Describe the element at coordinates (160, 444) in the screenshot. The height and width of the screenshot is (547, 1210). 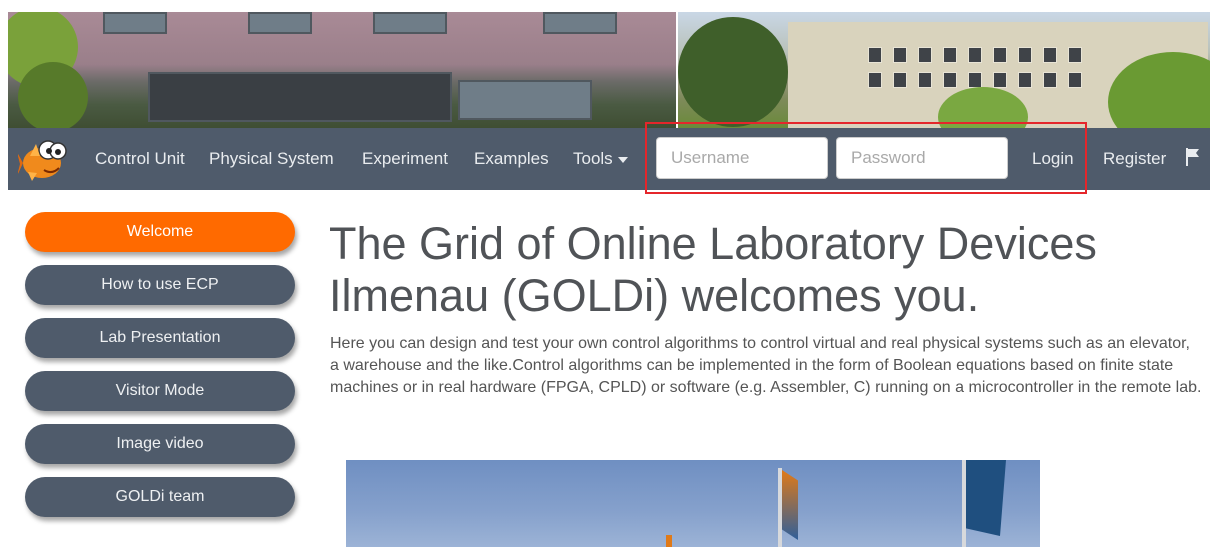
I see `sidebar-item-image-video: Image video` at that location.